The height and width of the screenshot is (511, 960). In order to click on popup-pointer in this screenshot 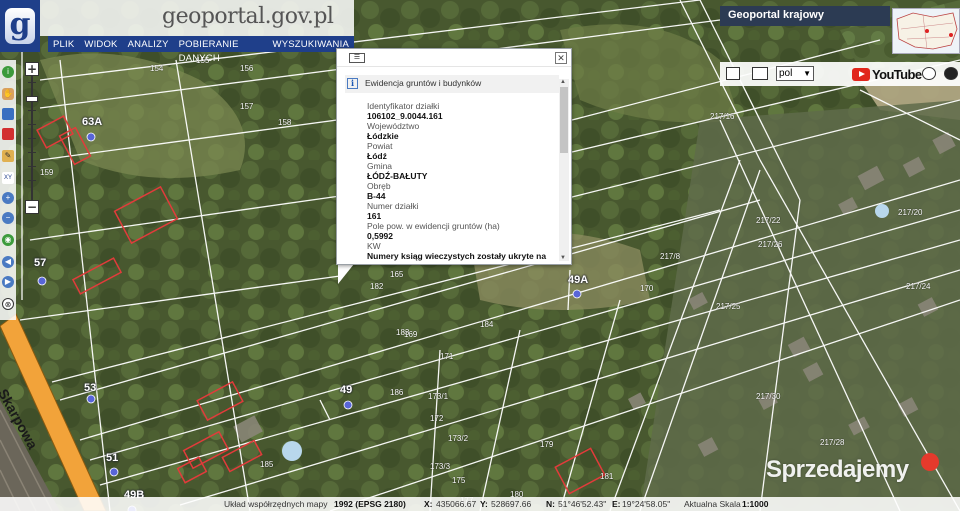, I will do `click(346, 274)`.